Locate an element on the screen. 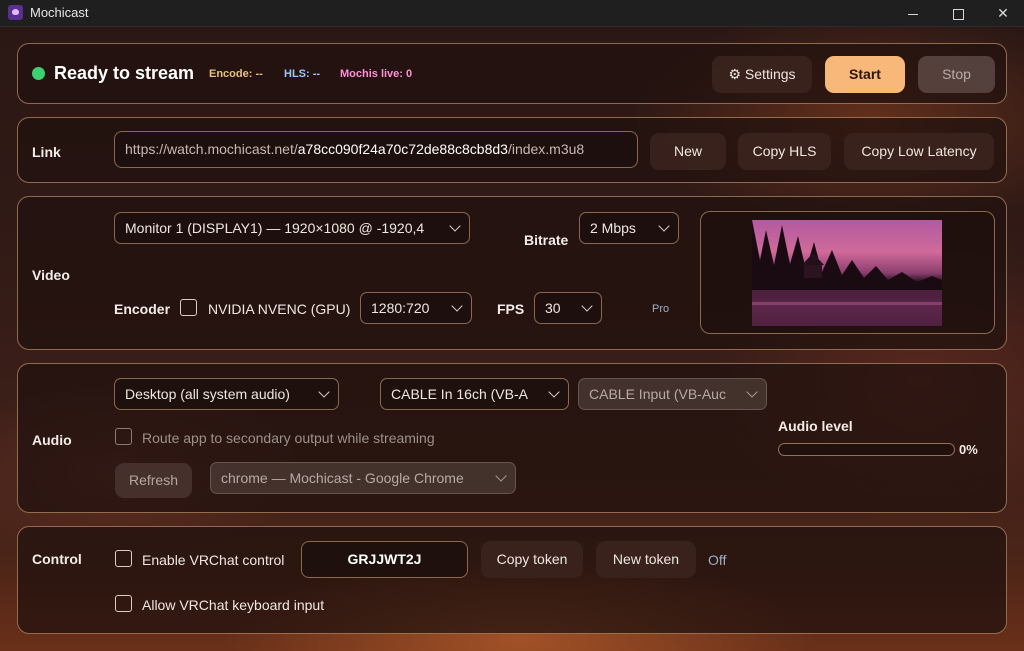  copy-low-latency-button: Copy Low Latency is located at coordinates (919, 151).